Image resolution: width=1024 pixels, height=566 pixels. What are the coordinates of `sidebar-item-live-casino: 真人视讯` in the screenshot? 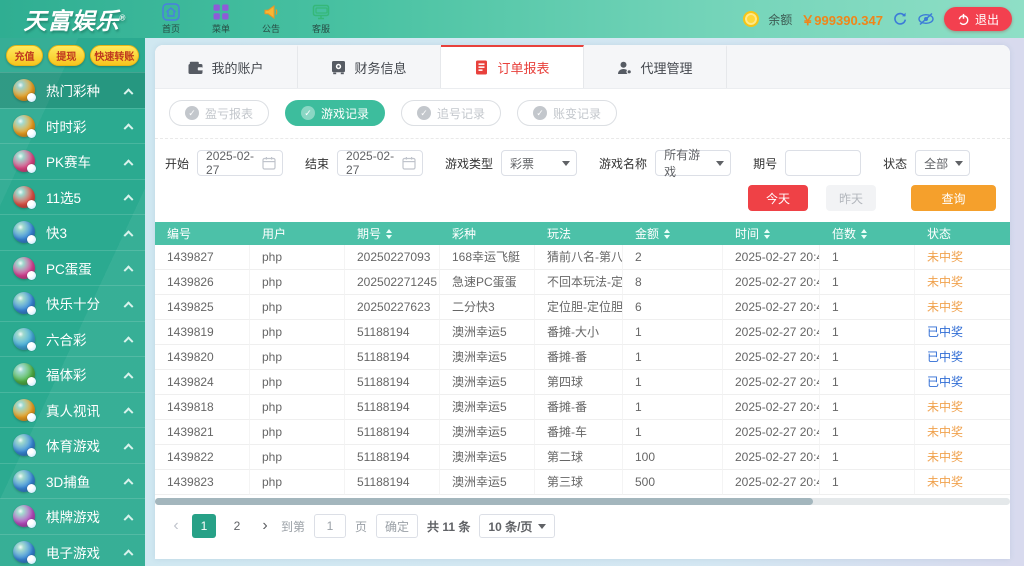 It's located at (72, 409).